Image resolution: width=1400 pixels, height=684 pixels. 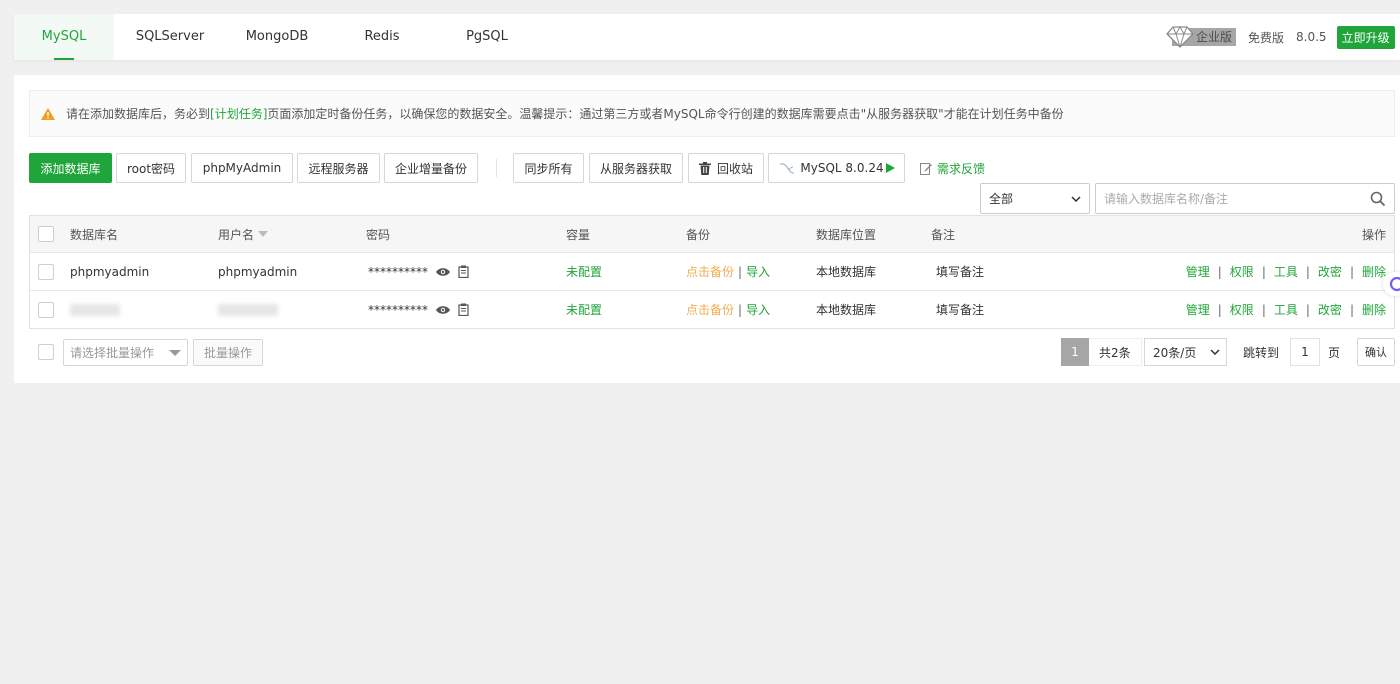 I want to click on select-all-checkbox, so click(x=46, y=234).